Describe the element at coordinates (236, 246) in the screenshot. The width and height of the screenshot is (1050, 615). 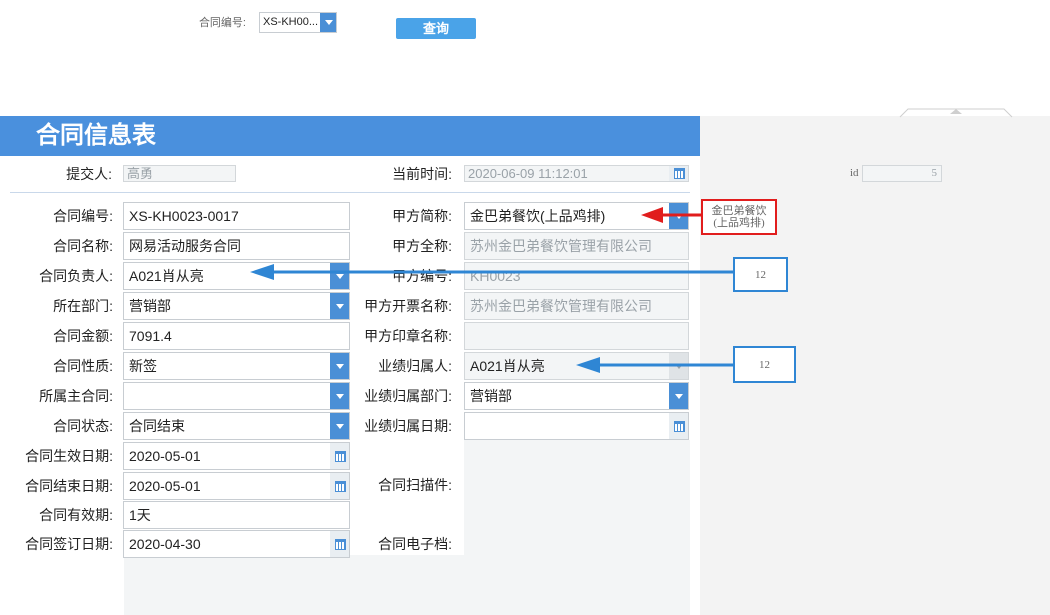
I see `contract-name-field: 网易活动服务合同` at that location.